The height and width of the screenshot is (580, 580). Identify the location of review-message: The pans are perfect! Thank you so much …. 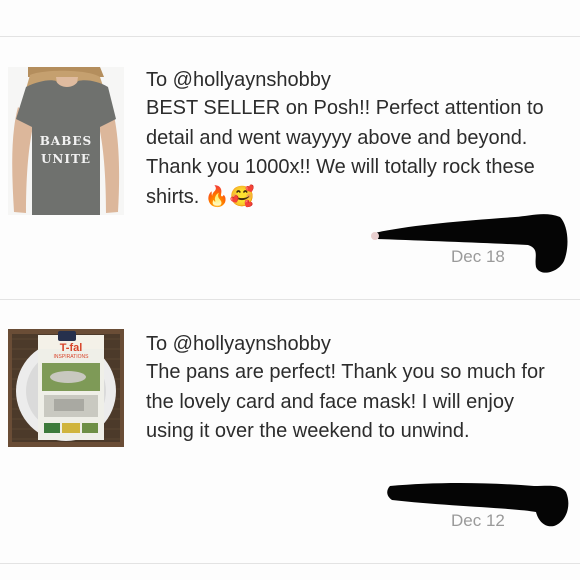
(345, 401).